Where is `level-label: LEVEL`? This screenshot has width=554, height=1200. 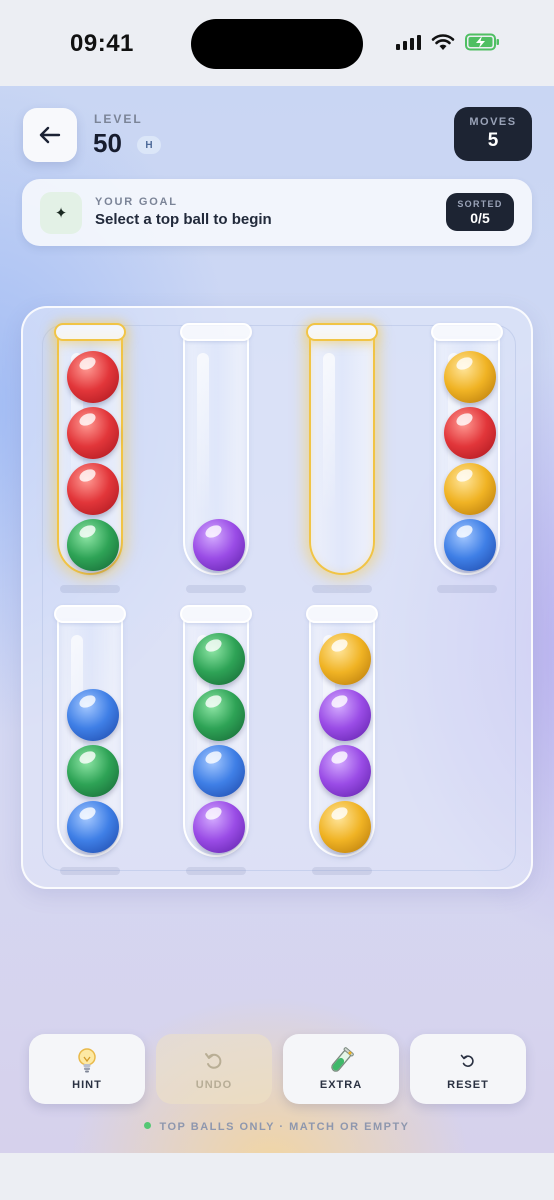 level-label: LEVEL is located at coordinates (118, 119).